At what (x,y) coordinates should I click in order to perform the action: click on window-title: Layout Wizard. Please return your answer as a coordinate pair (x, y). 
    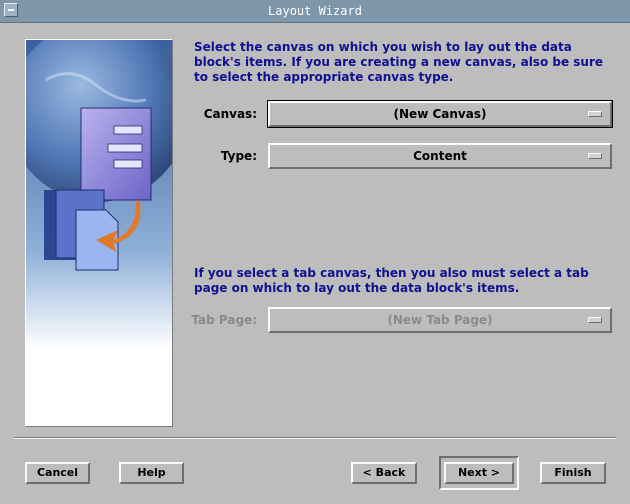
    Looking at the image, I should click on (315, 11).